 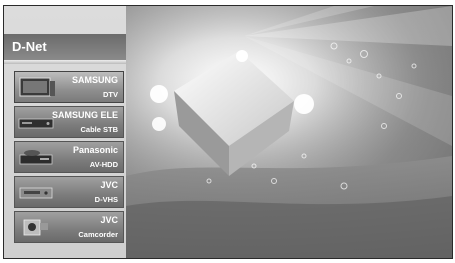 What do you see at coordinates (37, 87) in the screenshot?
I see `tv-icon` at bounding box center [37, 87].